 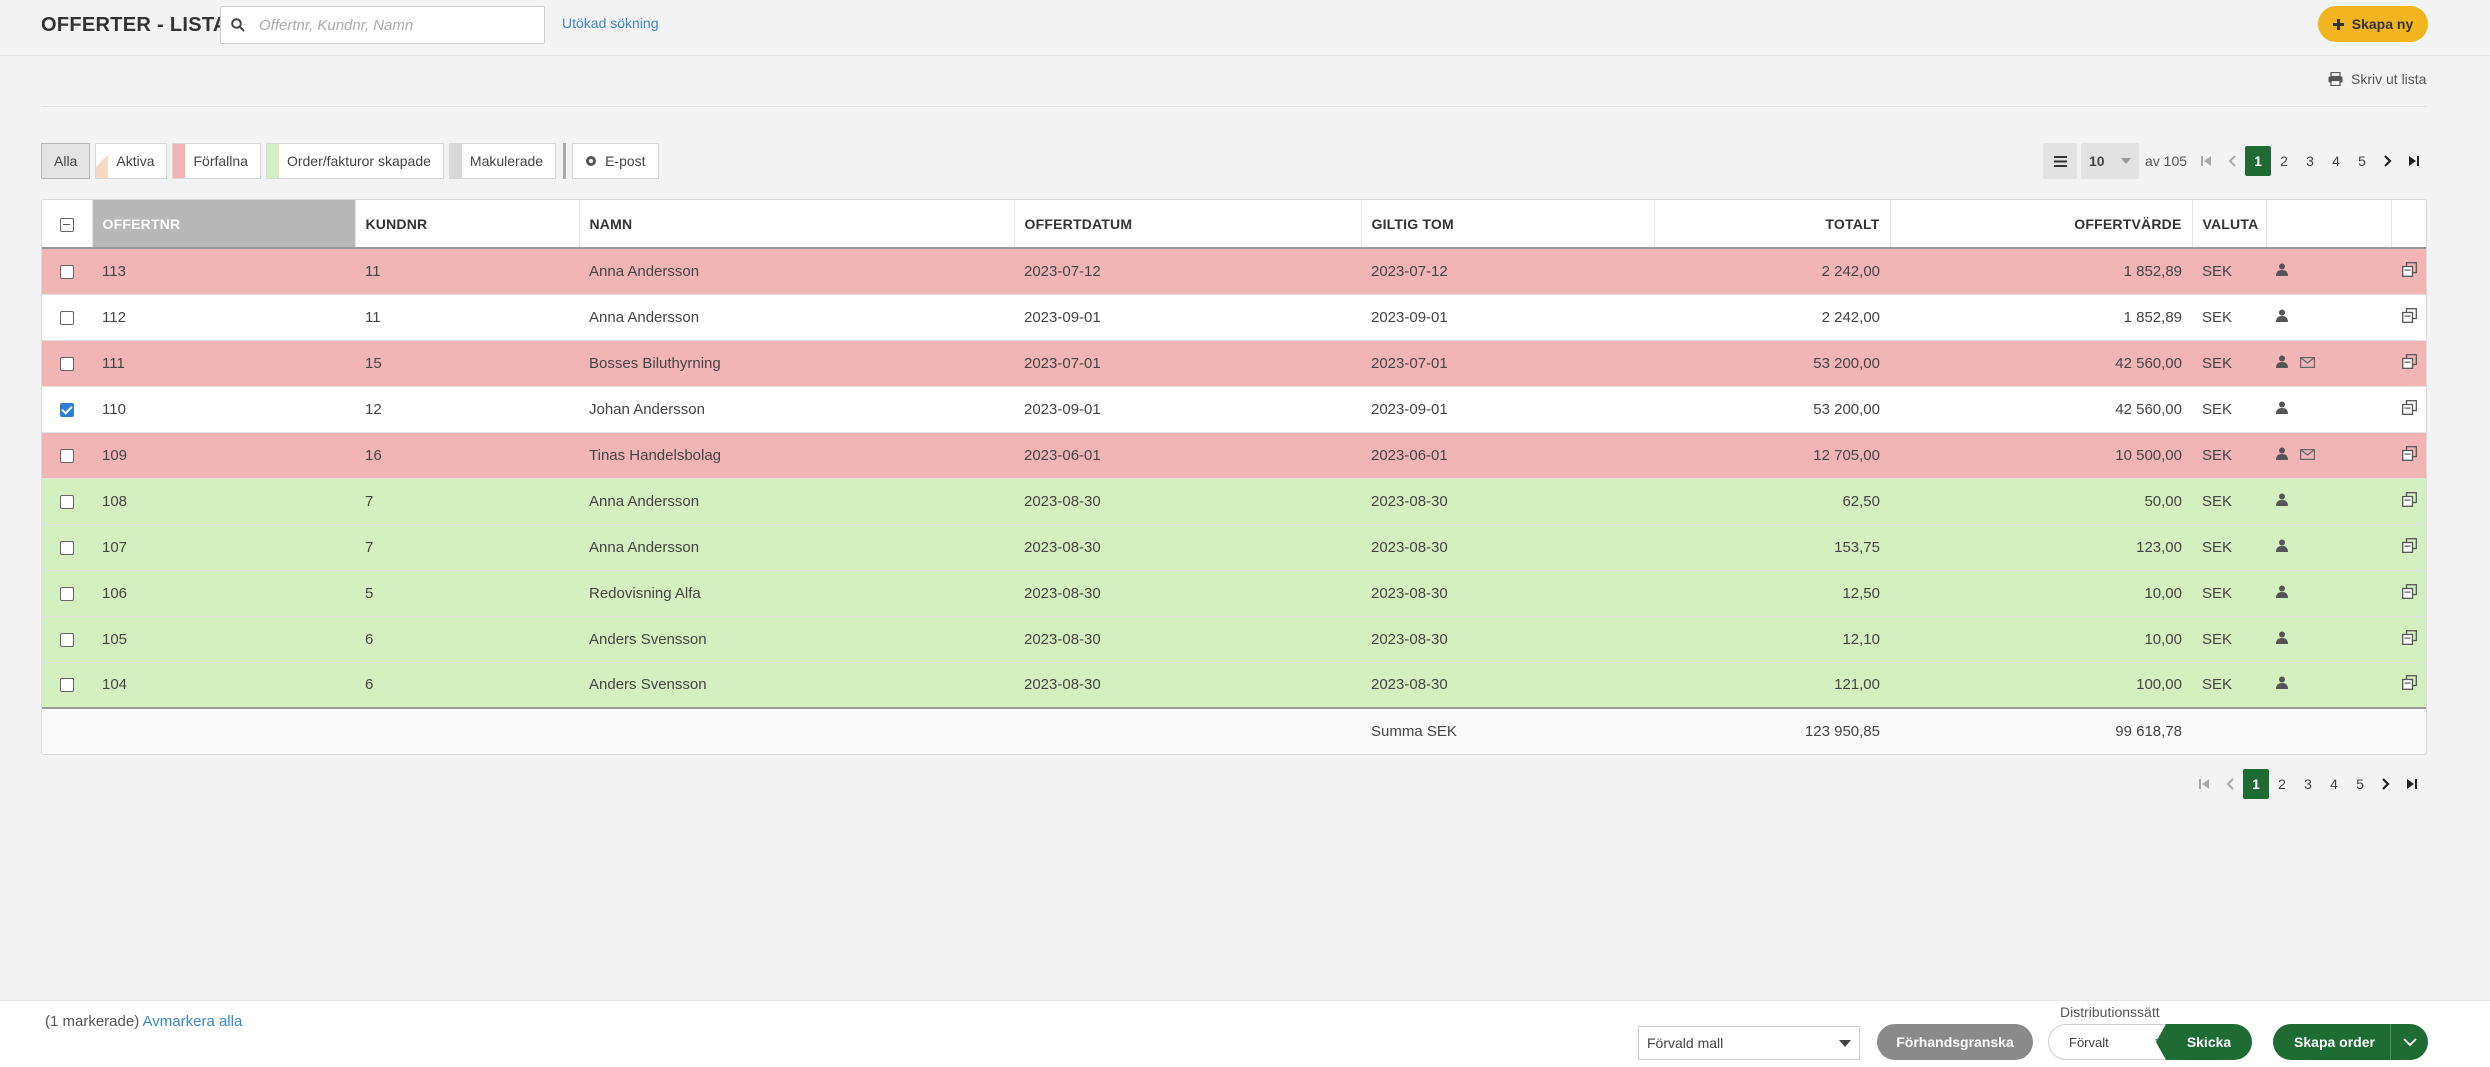 What do you see at coordinates (2334, 784) in the screenshot?
I see `page-4-bottom: 4` at bounding box center [2334, 784].